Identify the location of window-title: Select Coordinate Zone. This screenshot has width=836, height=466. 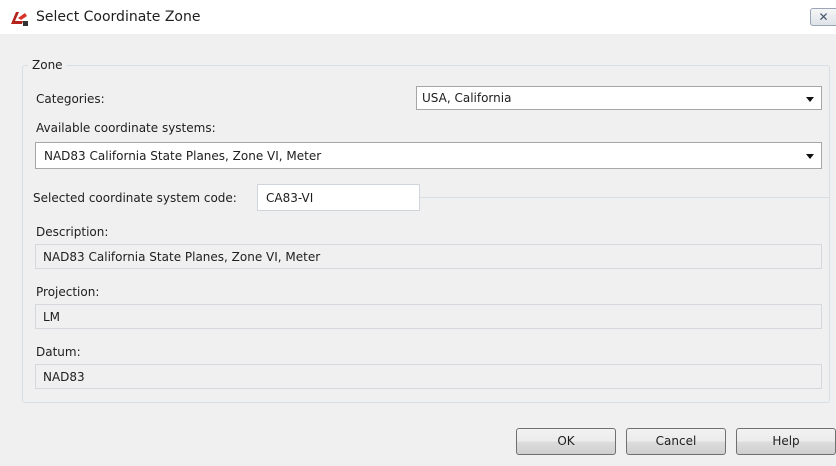
(118, 17).